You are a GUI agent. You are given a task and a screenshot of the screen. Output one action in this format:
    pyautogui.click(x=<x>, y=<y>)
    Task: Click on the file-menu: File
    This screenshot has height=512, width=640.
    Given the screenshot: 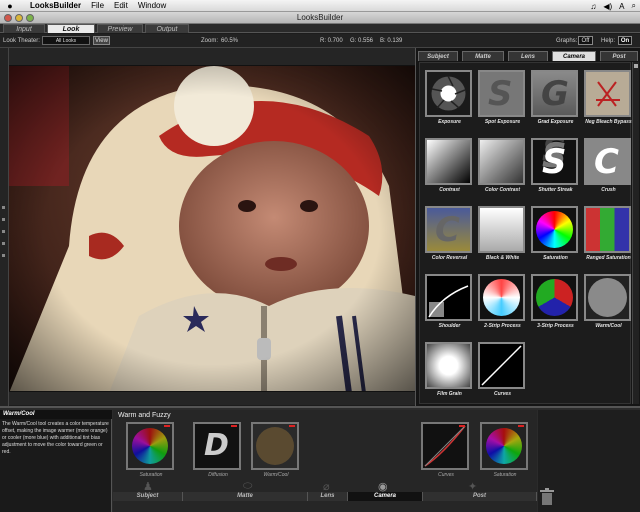 What is the action you would take?
    pyautogui.click(x=97, y=5)
    